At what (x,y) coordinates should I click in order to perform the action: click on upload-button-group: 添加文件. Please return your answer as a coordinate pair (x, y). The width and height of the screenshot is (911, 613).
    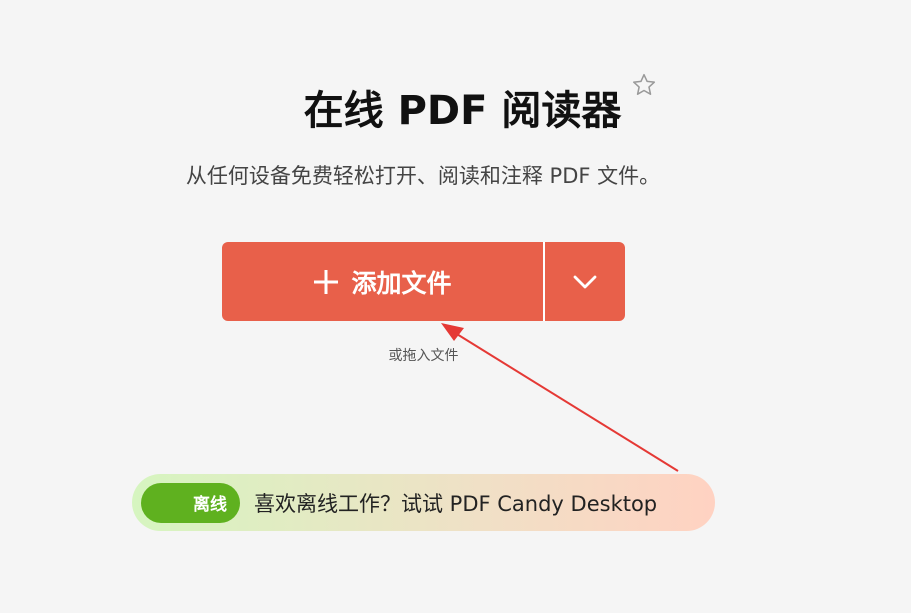
    Looking at the image, I should click on (423, 281).